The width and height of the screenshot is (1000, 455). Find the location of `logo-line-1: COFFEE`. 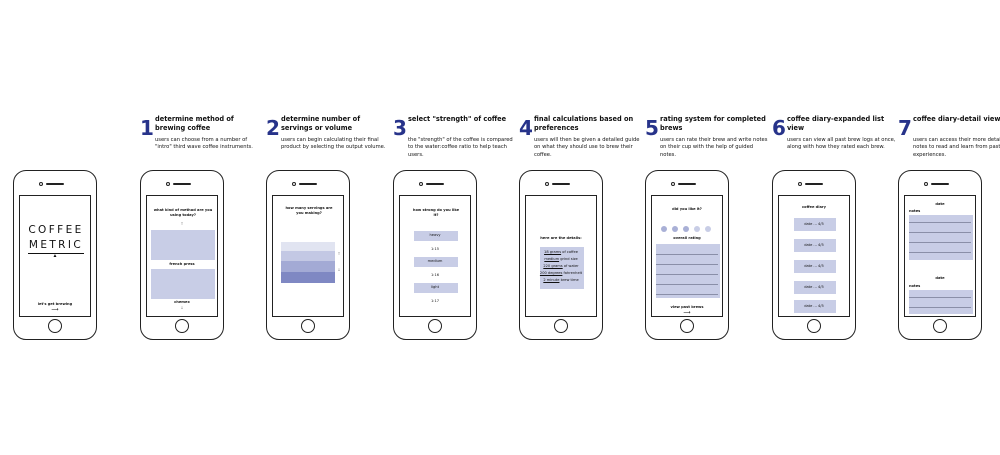

logo-line-1: COFFEE is located at coordinates (56, 230).